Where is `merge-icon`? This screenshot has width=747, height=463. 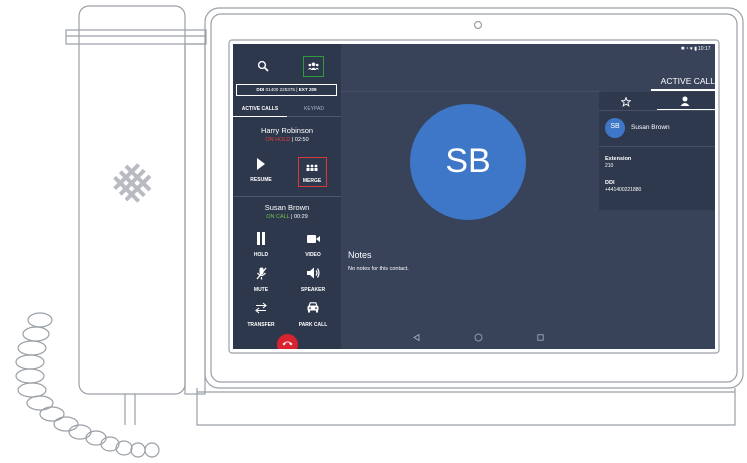 merge-icon is located at coordinates (312, 167).